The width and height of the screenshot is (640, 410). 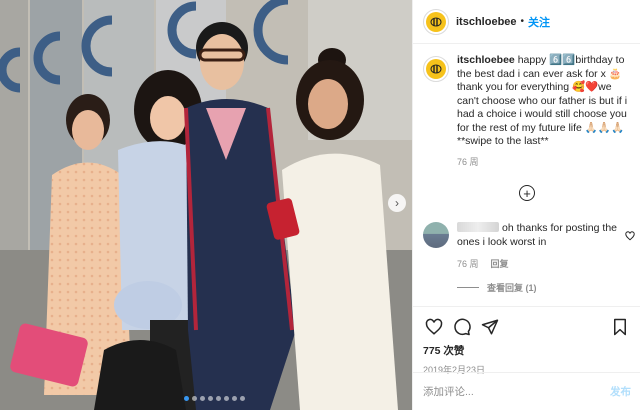 I want to click on commenter-username-redacted, so click(x=478, y=227).